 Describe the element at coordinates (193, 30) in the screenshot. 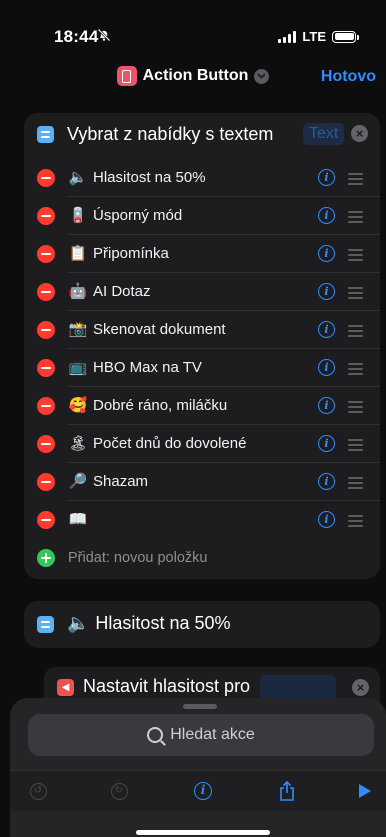

I see `status-bar: 18:44 LTE` at that location.